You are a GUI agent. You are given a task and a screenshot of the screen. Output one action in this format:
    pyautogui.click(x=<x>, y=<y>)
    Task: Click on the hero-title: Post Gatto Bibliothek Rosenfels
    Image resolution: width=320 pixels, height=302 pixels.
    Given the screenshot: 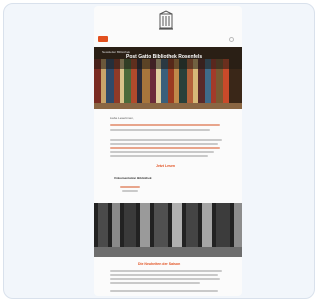 What is the action you would take?
    pyautogui.click(x=164, y=57)
    